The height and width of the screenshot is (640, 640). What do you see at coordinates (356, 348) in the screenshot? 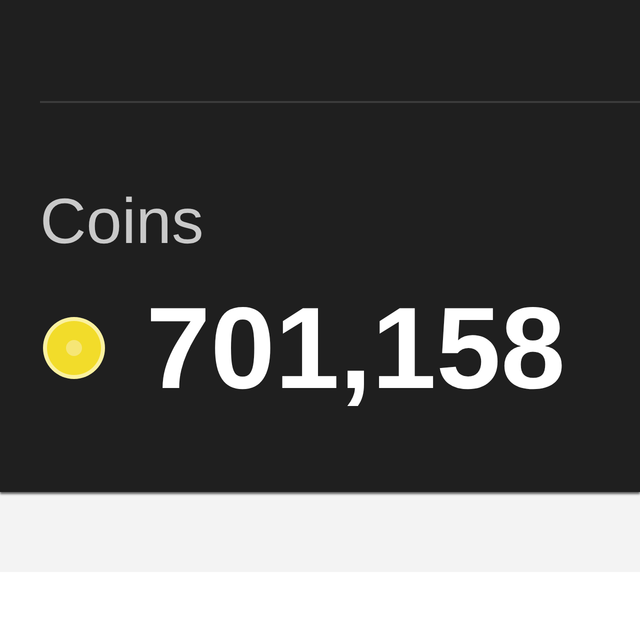
I see `coin-balance: 701,158` at bounding box center [356, 348].